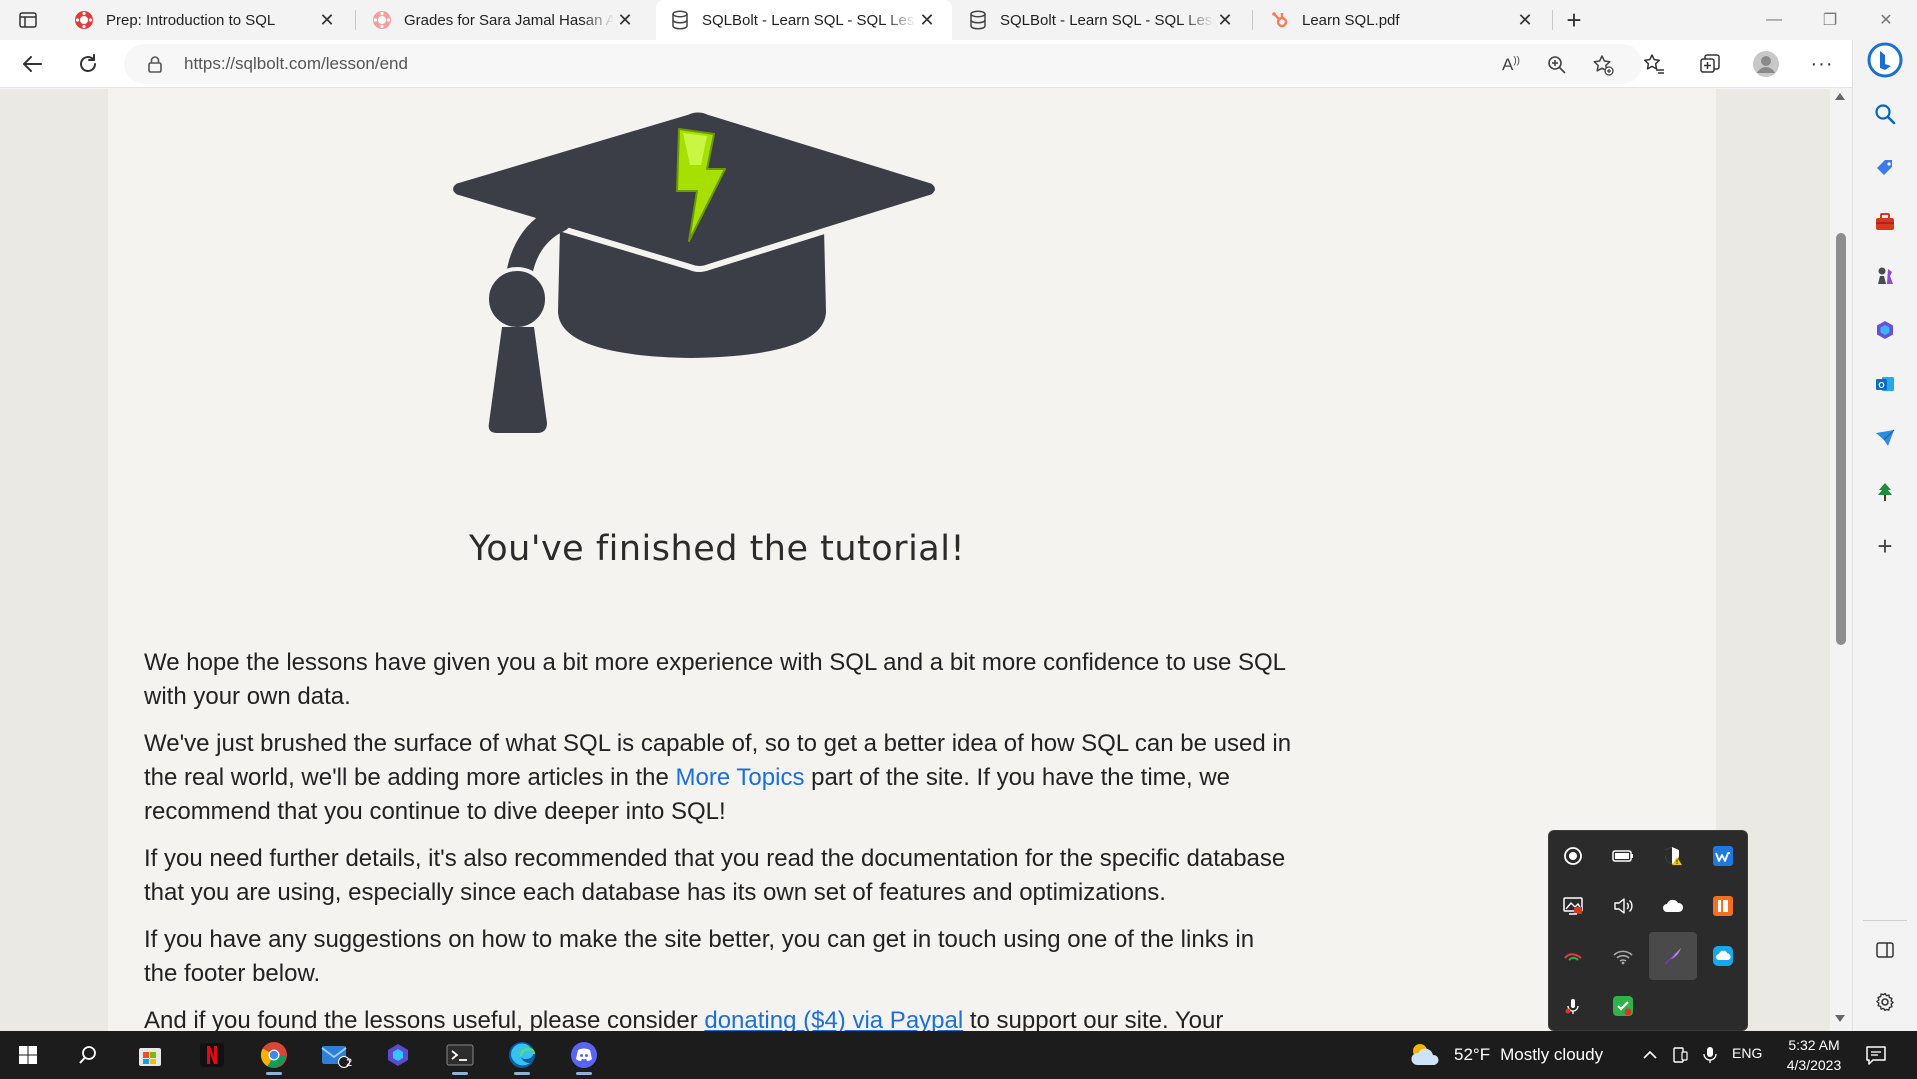 This screenshot has height=1079, width=1917. Describe the element at coordinates (1511, 65) in the screenshot. I see `read-aloud-button: A))` at that location.